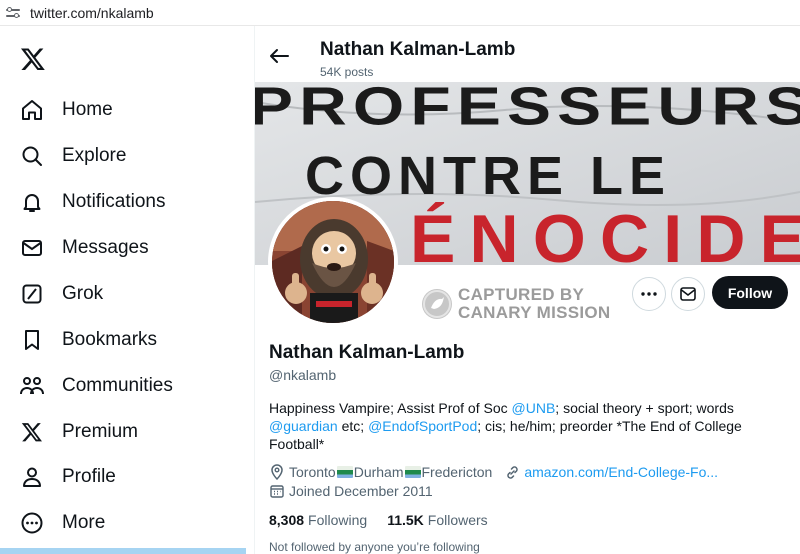 The height and width of the screenshot is (554, 800). Describe the element at coordinates (457, 472) in the screenshot. I see `location-text: Fredericton` at that location.